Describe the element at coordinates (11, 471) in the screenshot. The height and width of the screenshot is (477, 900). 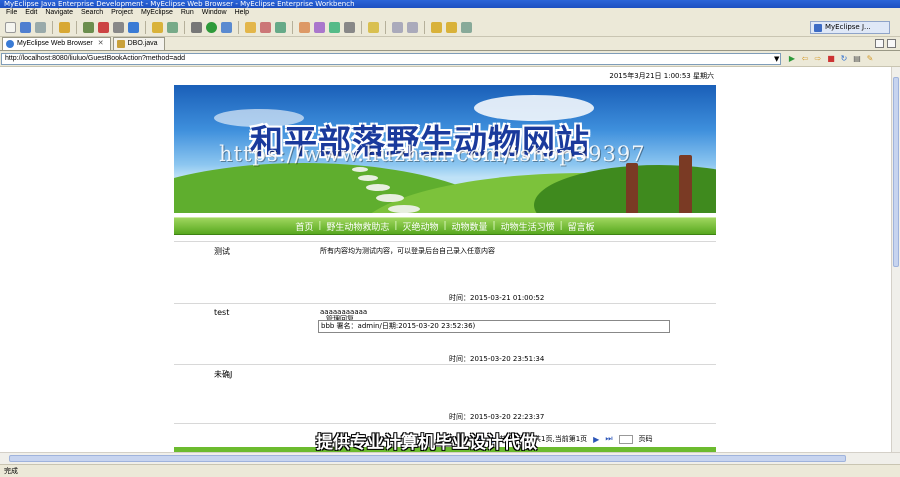
I see `status-text: 完成` at that location.